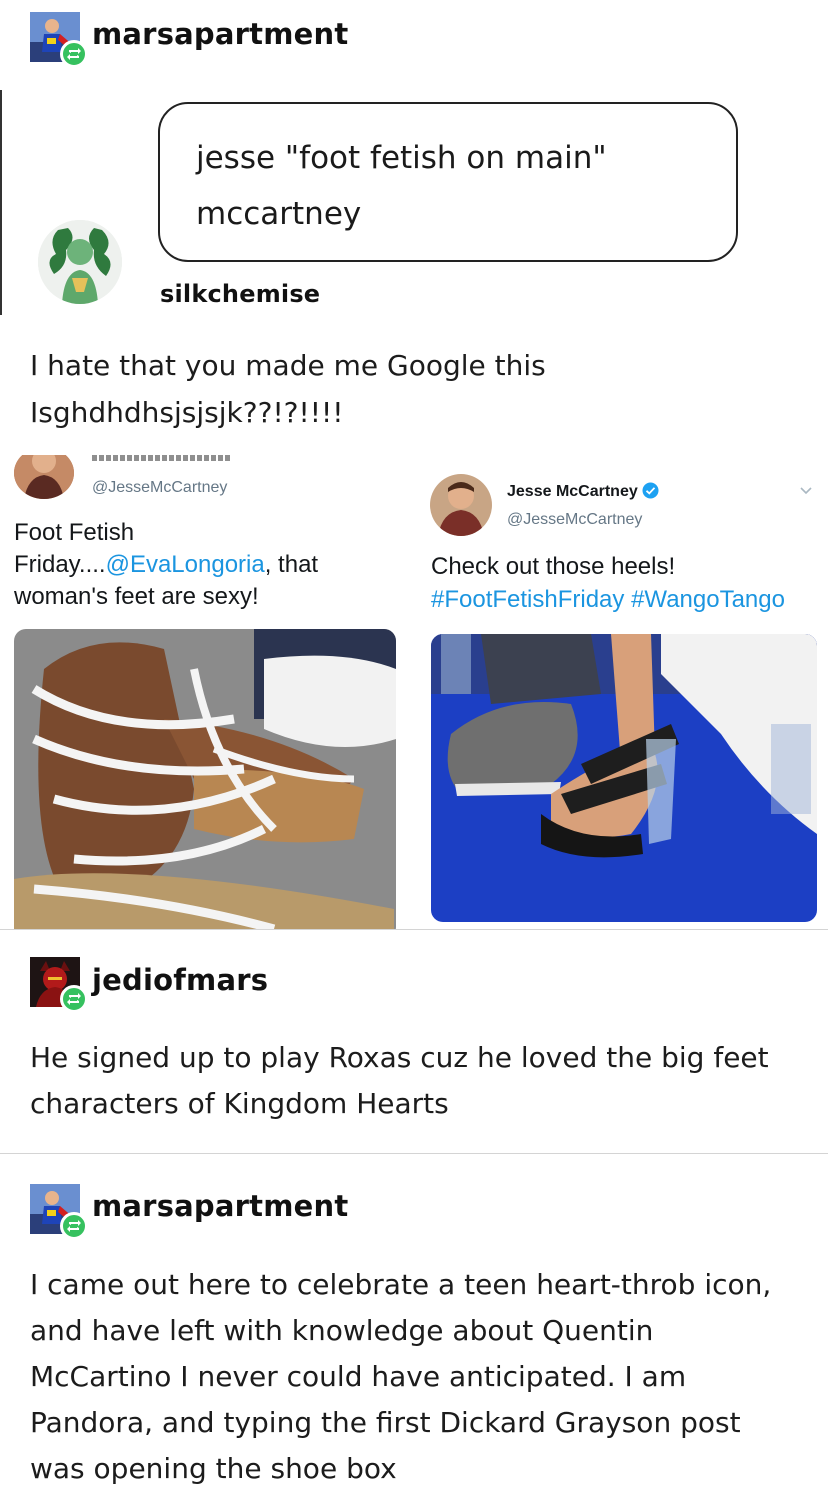 Image resolution: width=828 pixels, height=1510 pixels. I want to click on post-text-line2: Isghdhdhsjsjsjk??!?!!!!, so click(187, 412).